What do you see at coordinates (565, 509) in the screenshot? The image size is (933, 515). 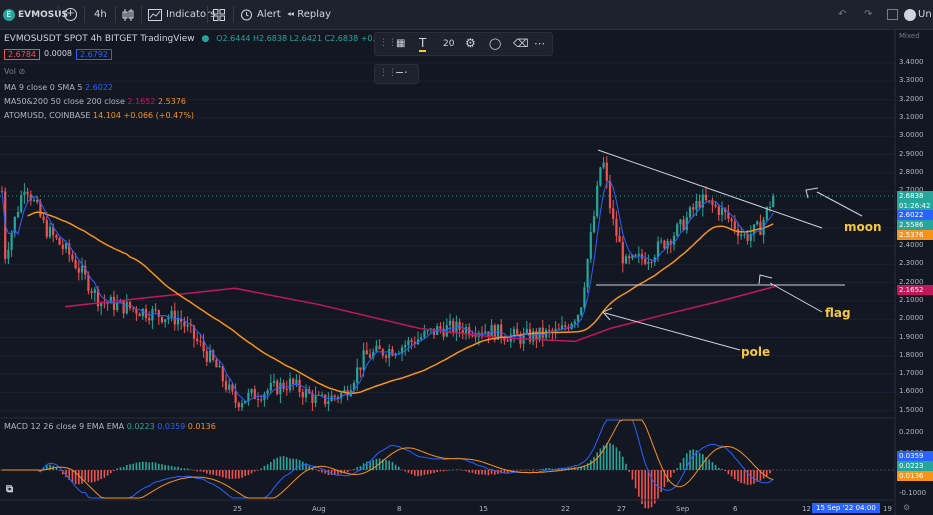 I see `time-tick-label: 22` at bounding box center [565, 509].